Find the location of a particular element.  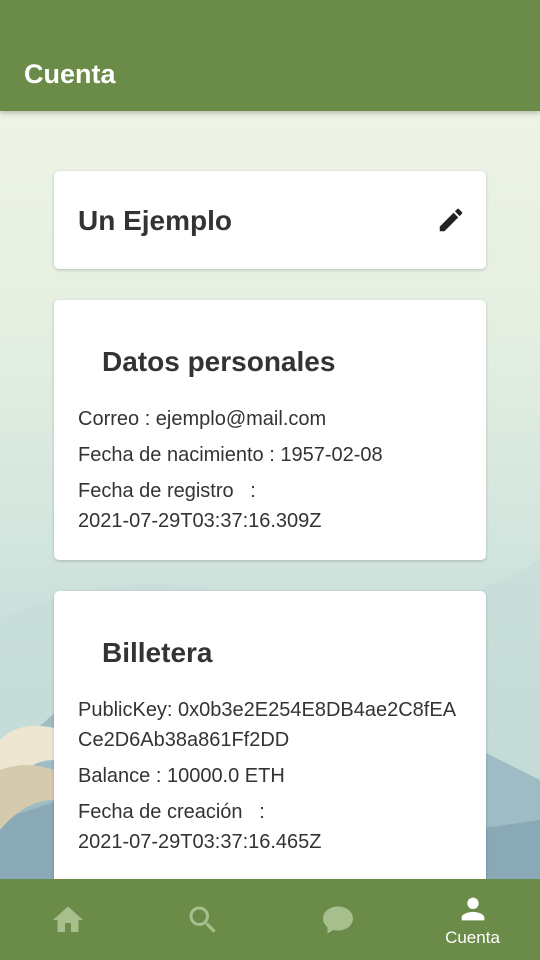

edit-profile-button is located at coordinates (451, 220).